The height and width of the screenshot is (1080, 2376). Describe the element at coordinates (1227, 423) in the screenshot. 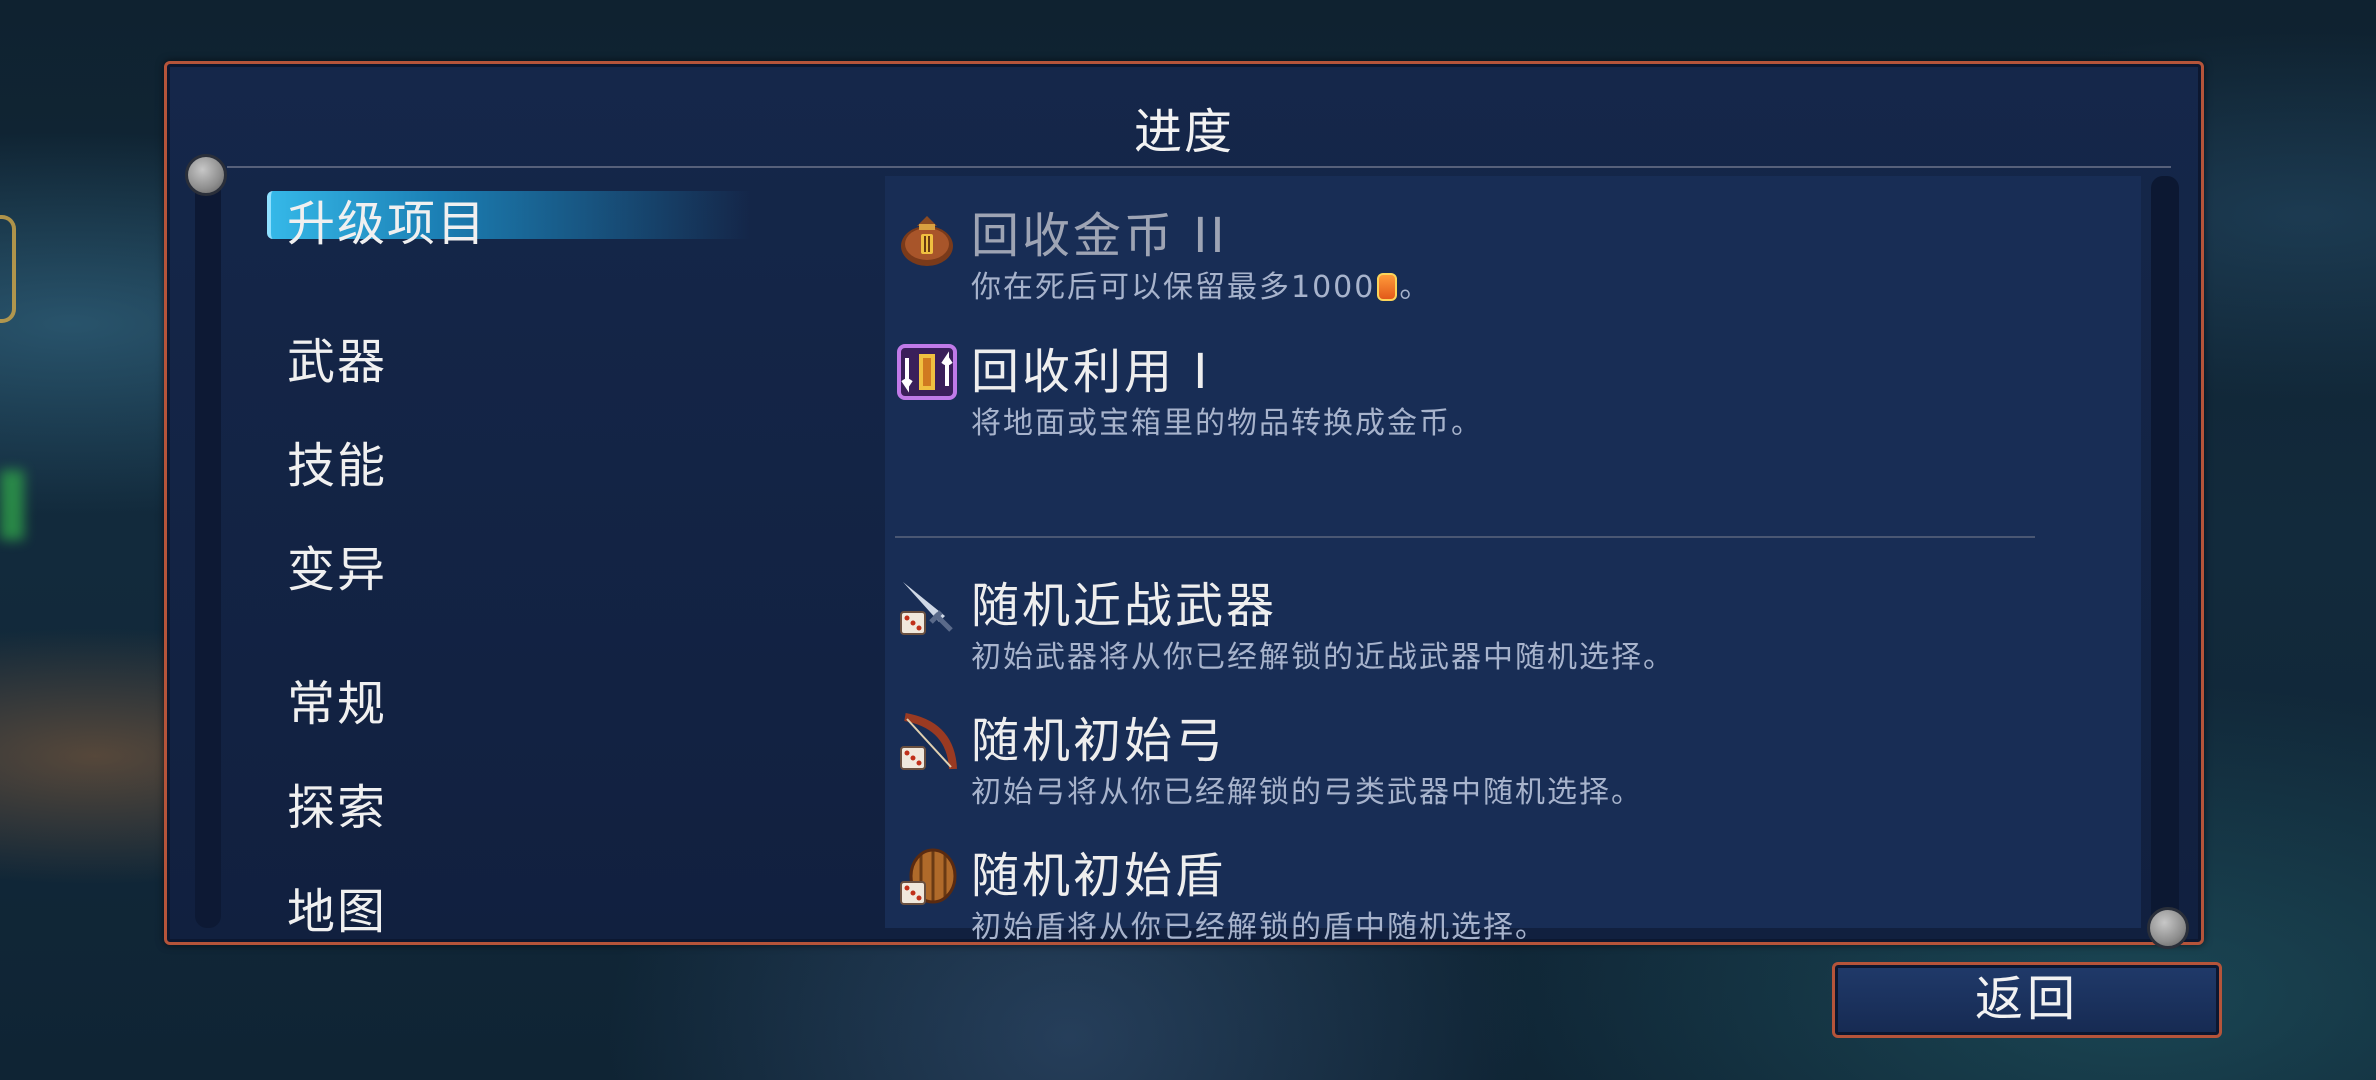

I see `entry-description: 将地面或宝箱里的物品转换成金币。` at that location.